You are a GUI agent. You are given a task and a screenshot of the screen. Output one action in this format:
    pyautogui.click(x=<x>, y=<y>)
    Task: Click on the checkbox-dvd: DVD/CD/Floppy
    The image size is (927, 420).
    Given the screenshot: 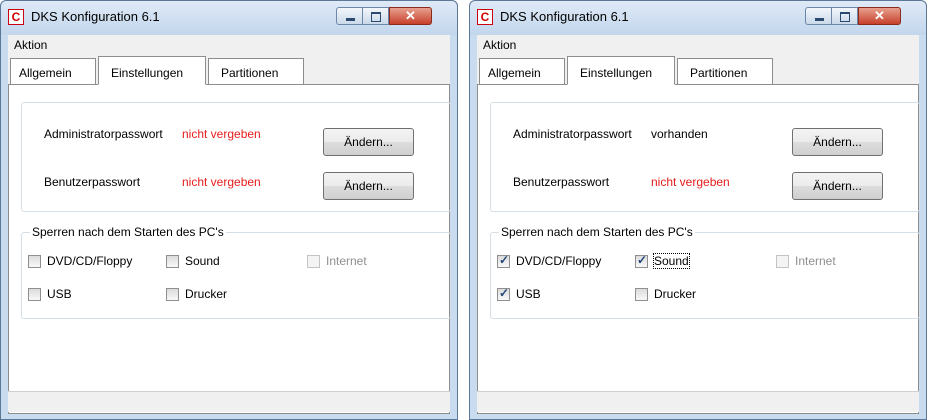 What is the action you would take?
    pyautogui.click(x=80, y=261)
    